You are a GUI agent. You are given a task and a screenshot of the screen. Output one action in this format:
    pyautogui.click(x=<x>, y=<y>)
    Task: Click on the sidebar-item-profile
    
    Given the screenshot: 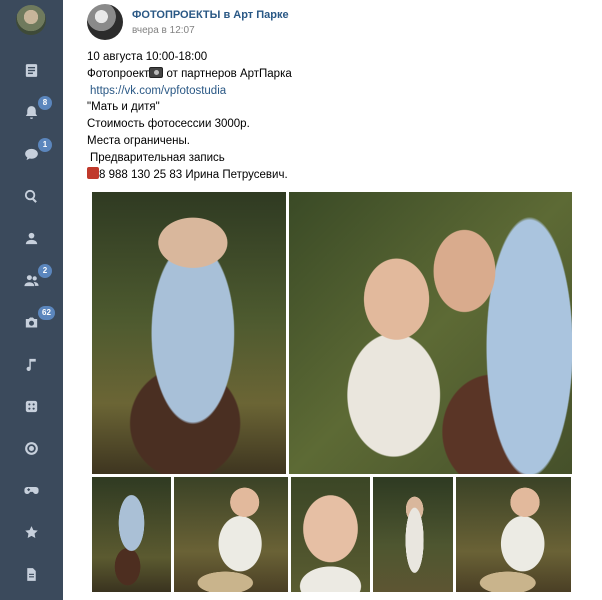 What is the action you would take?
    pyautogui.click(x=31, y=238)
    